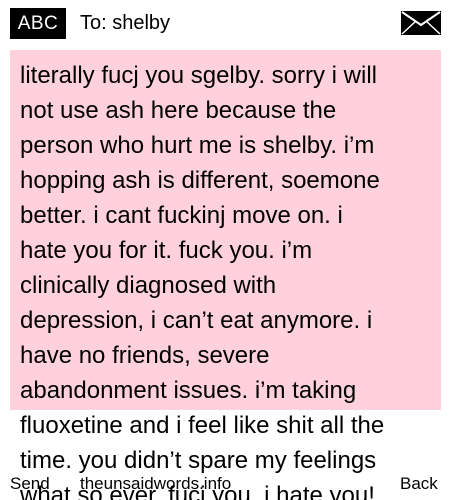 The width and height of the screenshot is (450, 500). What do you see at coordinates (225, 23) in the screenshot?
I see `message-header: ABC To: shelby` at bounding box center [225, 23].